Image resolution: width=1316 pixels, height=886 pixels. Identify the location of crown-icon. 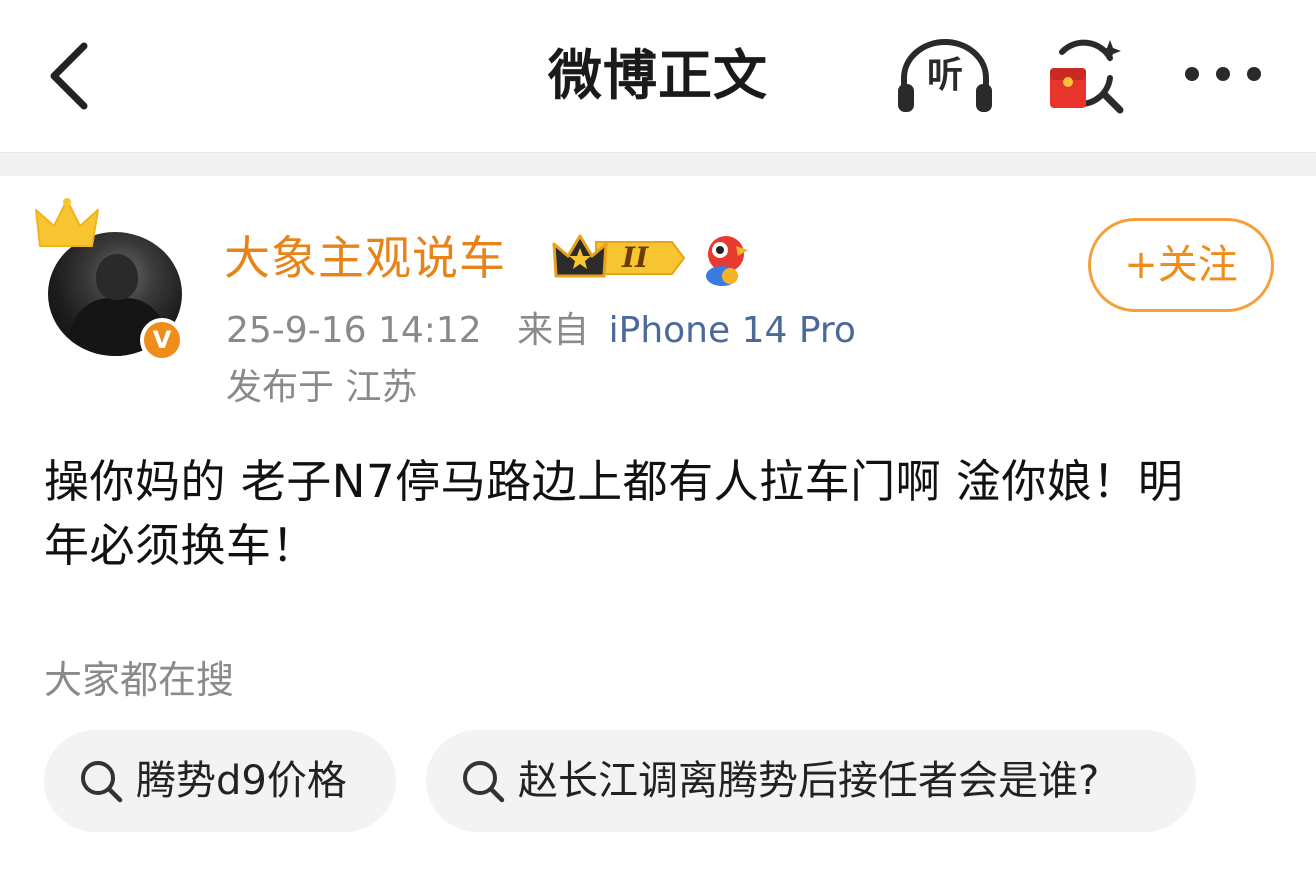
(67, 222).